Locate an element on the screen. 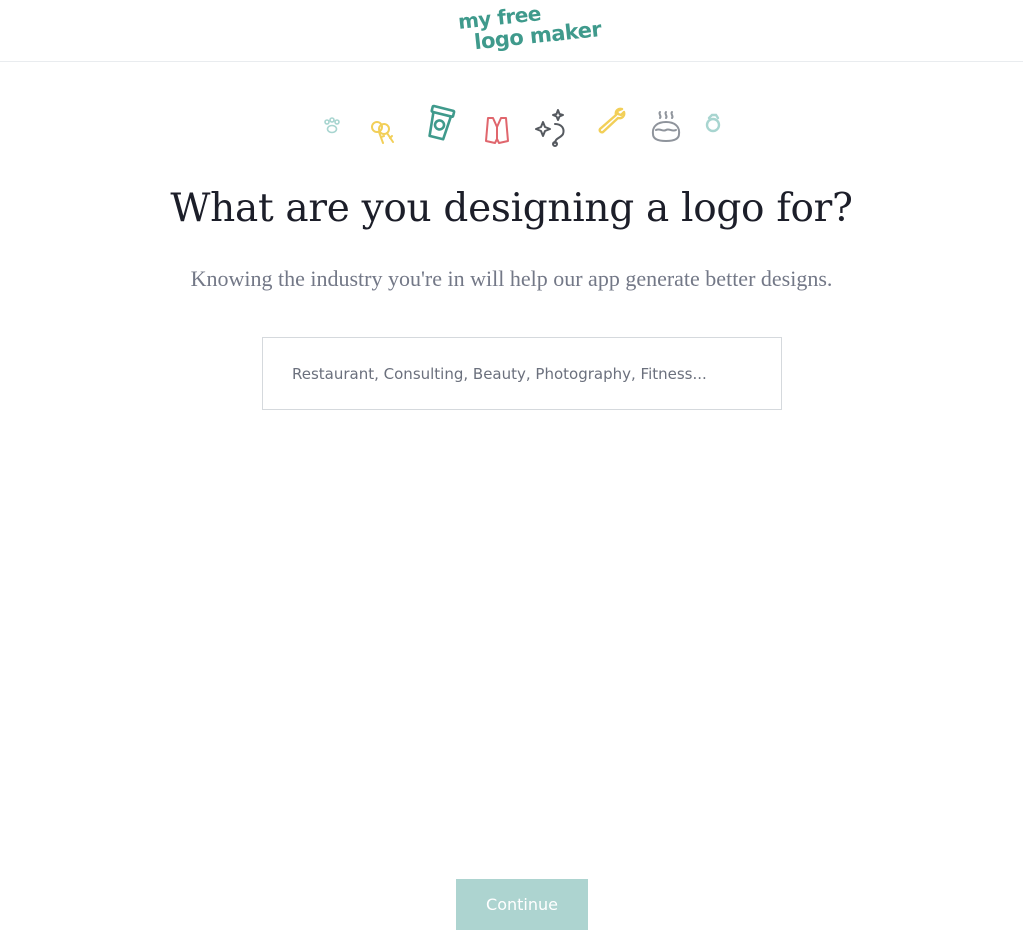 The image size is (1023, 941). coffee-cup-icon is located at coordinates (440, 123).